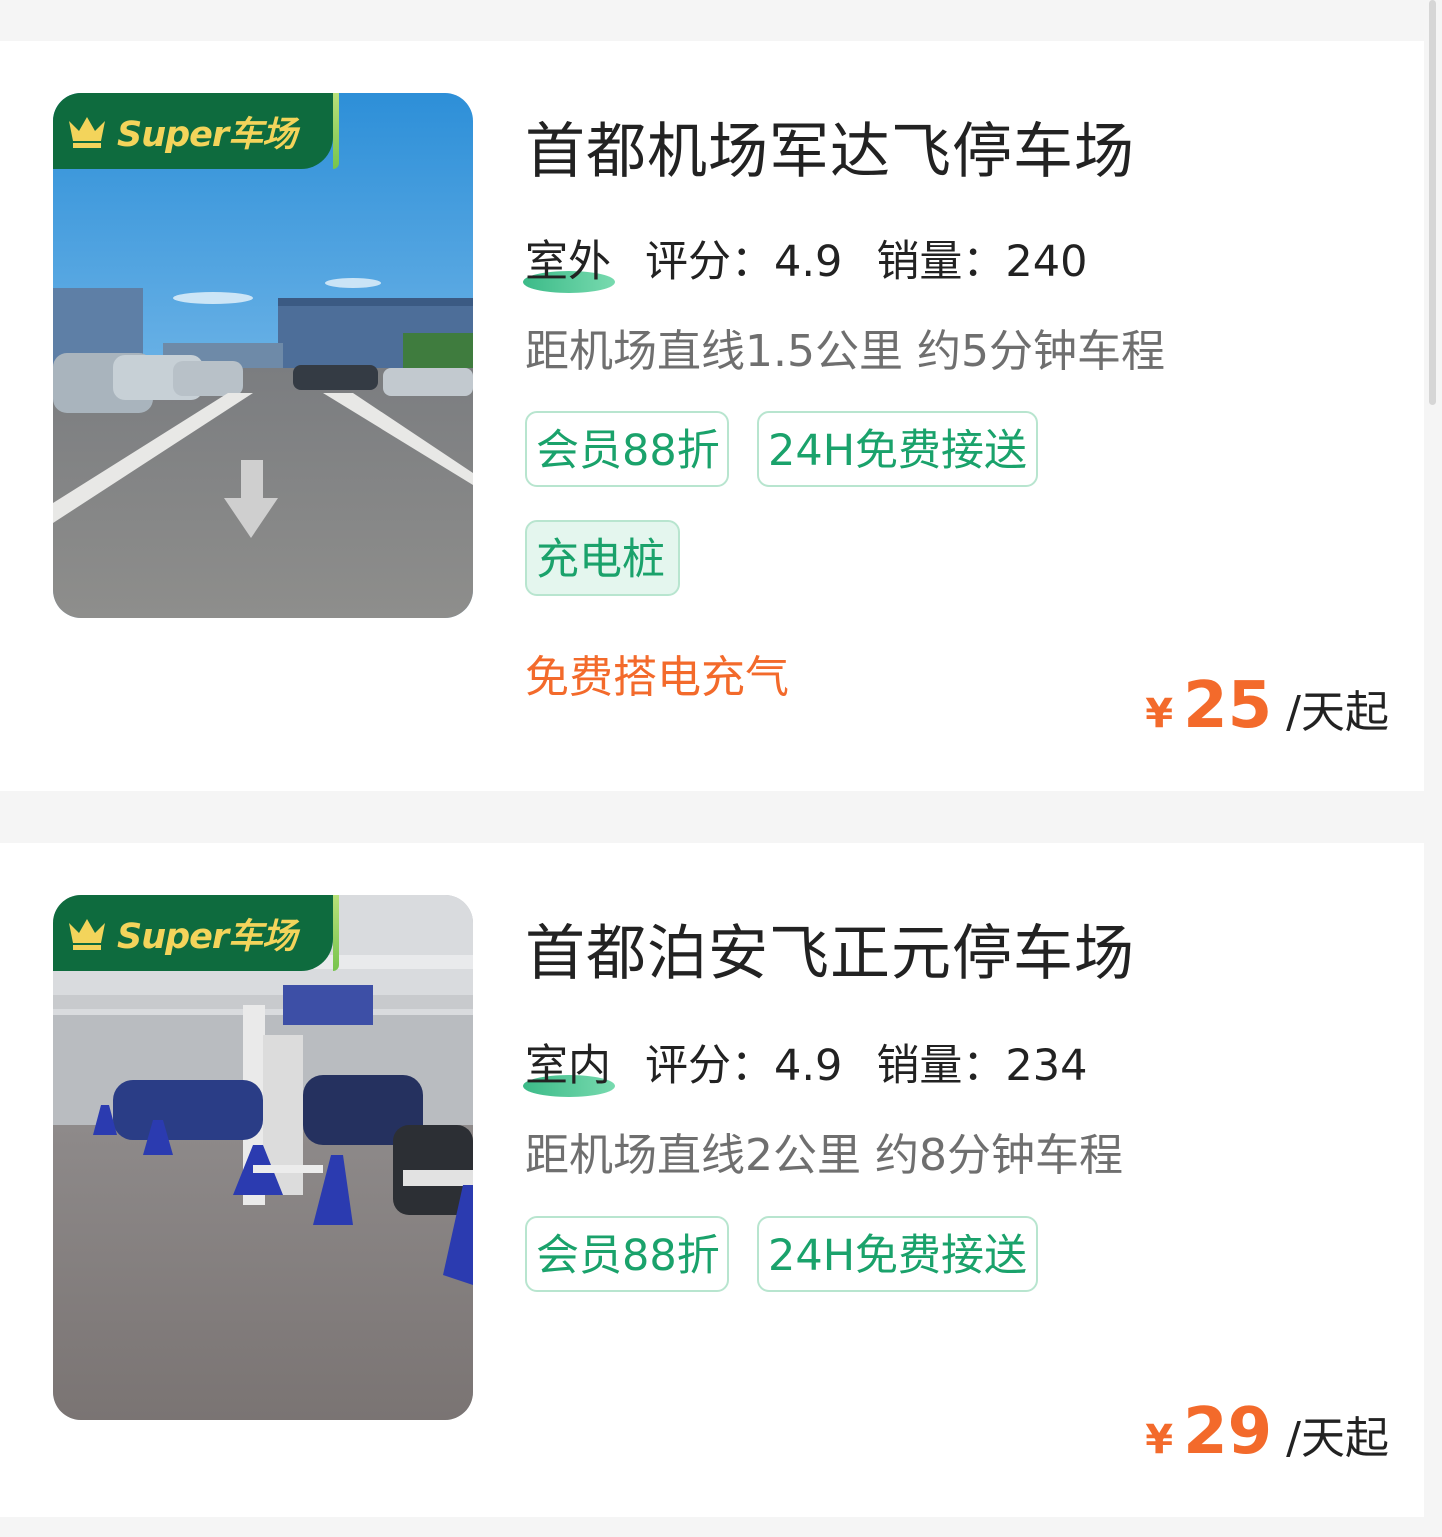 This screenshot has width=1442, height=1537. What do you see at coordinates (982, 1066) in the screenshot?
I see `sales-count: 销量：234` at bounding box center [982, 1066].